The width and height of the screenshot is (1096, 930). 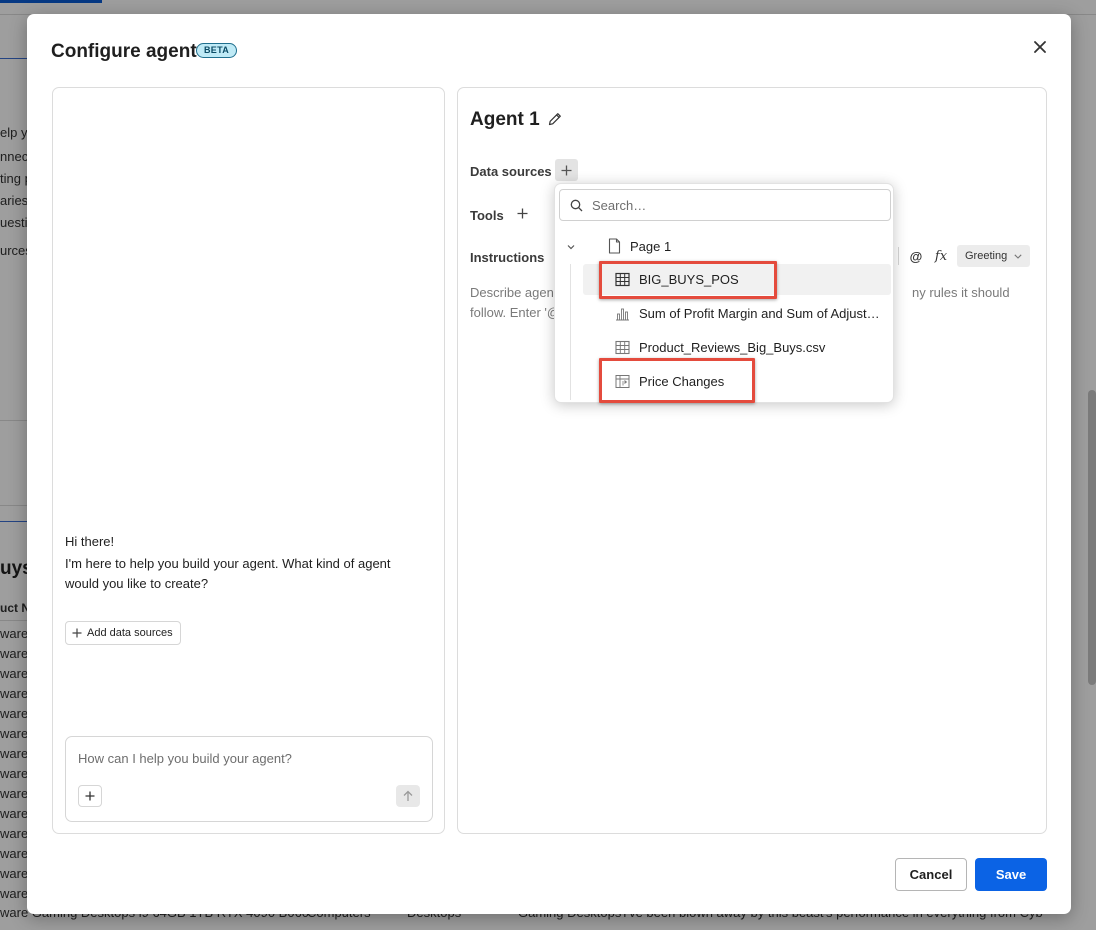 What do you see at coordinates (130, 633) in the screenshot?
I see `add-data-sources-label: Add data sources` at bounding box center [130, 633].